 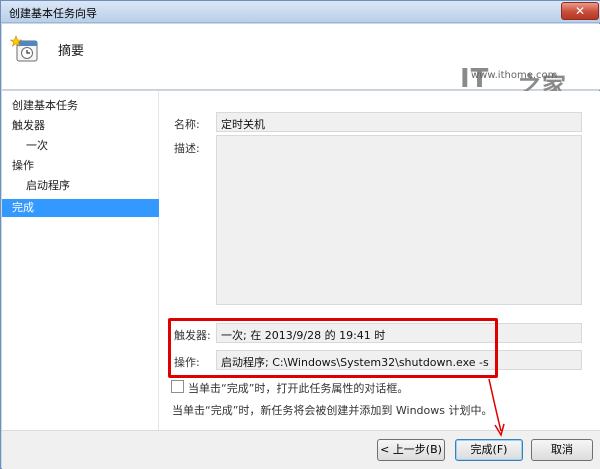 I want to click on annotation-arrow-icon, so click(x=496, y=407).